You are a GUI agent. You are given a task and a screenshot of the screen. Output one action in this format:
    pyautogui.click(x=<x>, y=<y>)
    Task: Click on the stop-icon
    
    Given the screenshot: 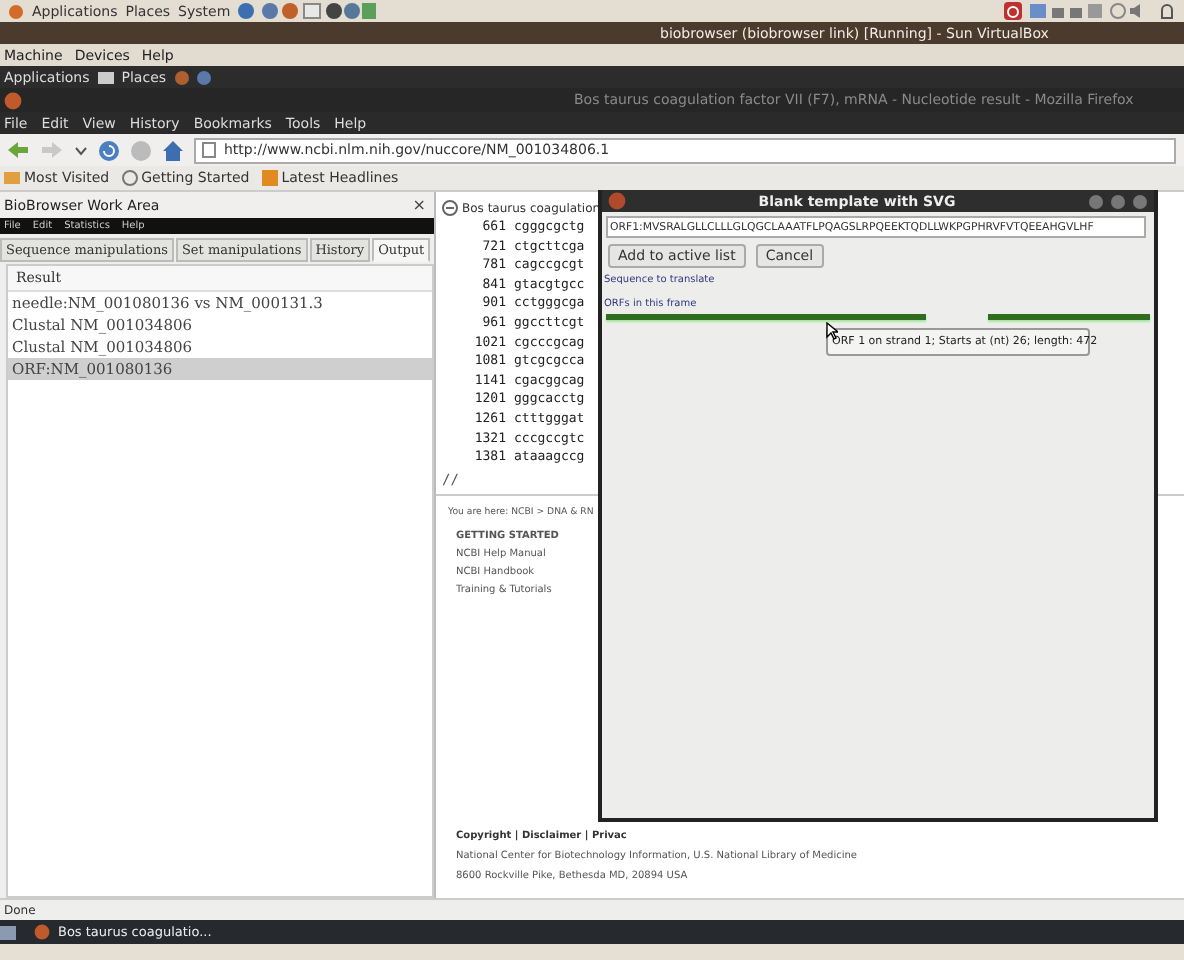 What is the action you would take?
    pyautogui.click(x=141, y=150)
    